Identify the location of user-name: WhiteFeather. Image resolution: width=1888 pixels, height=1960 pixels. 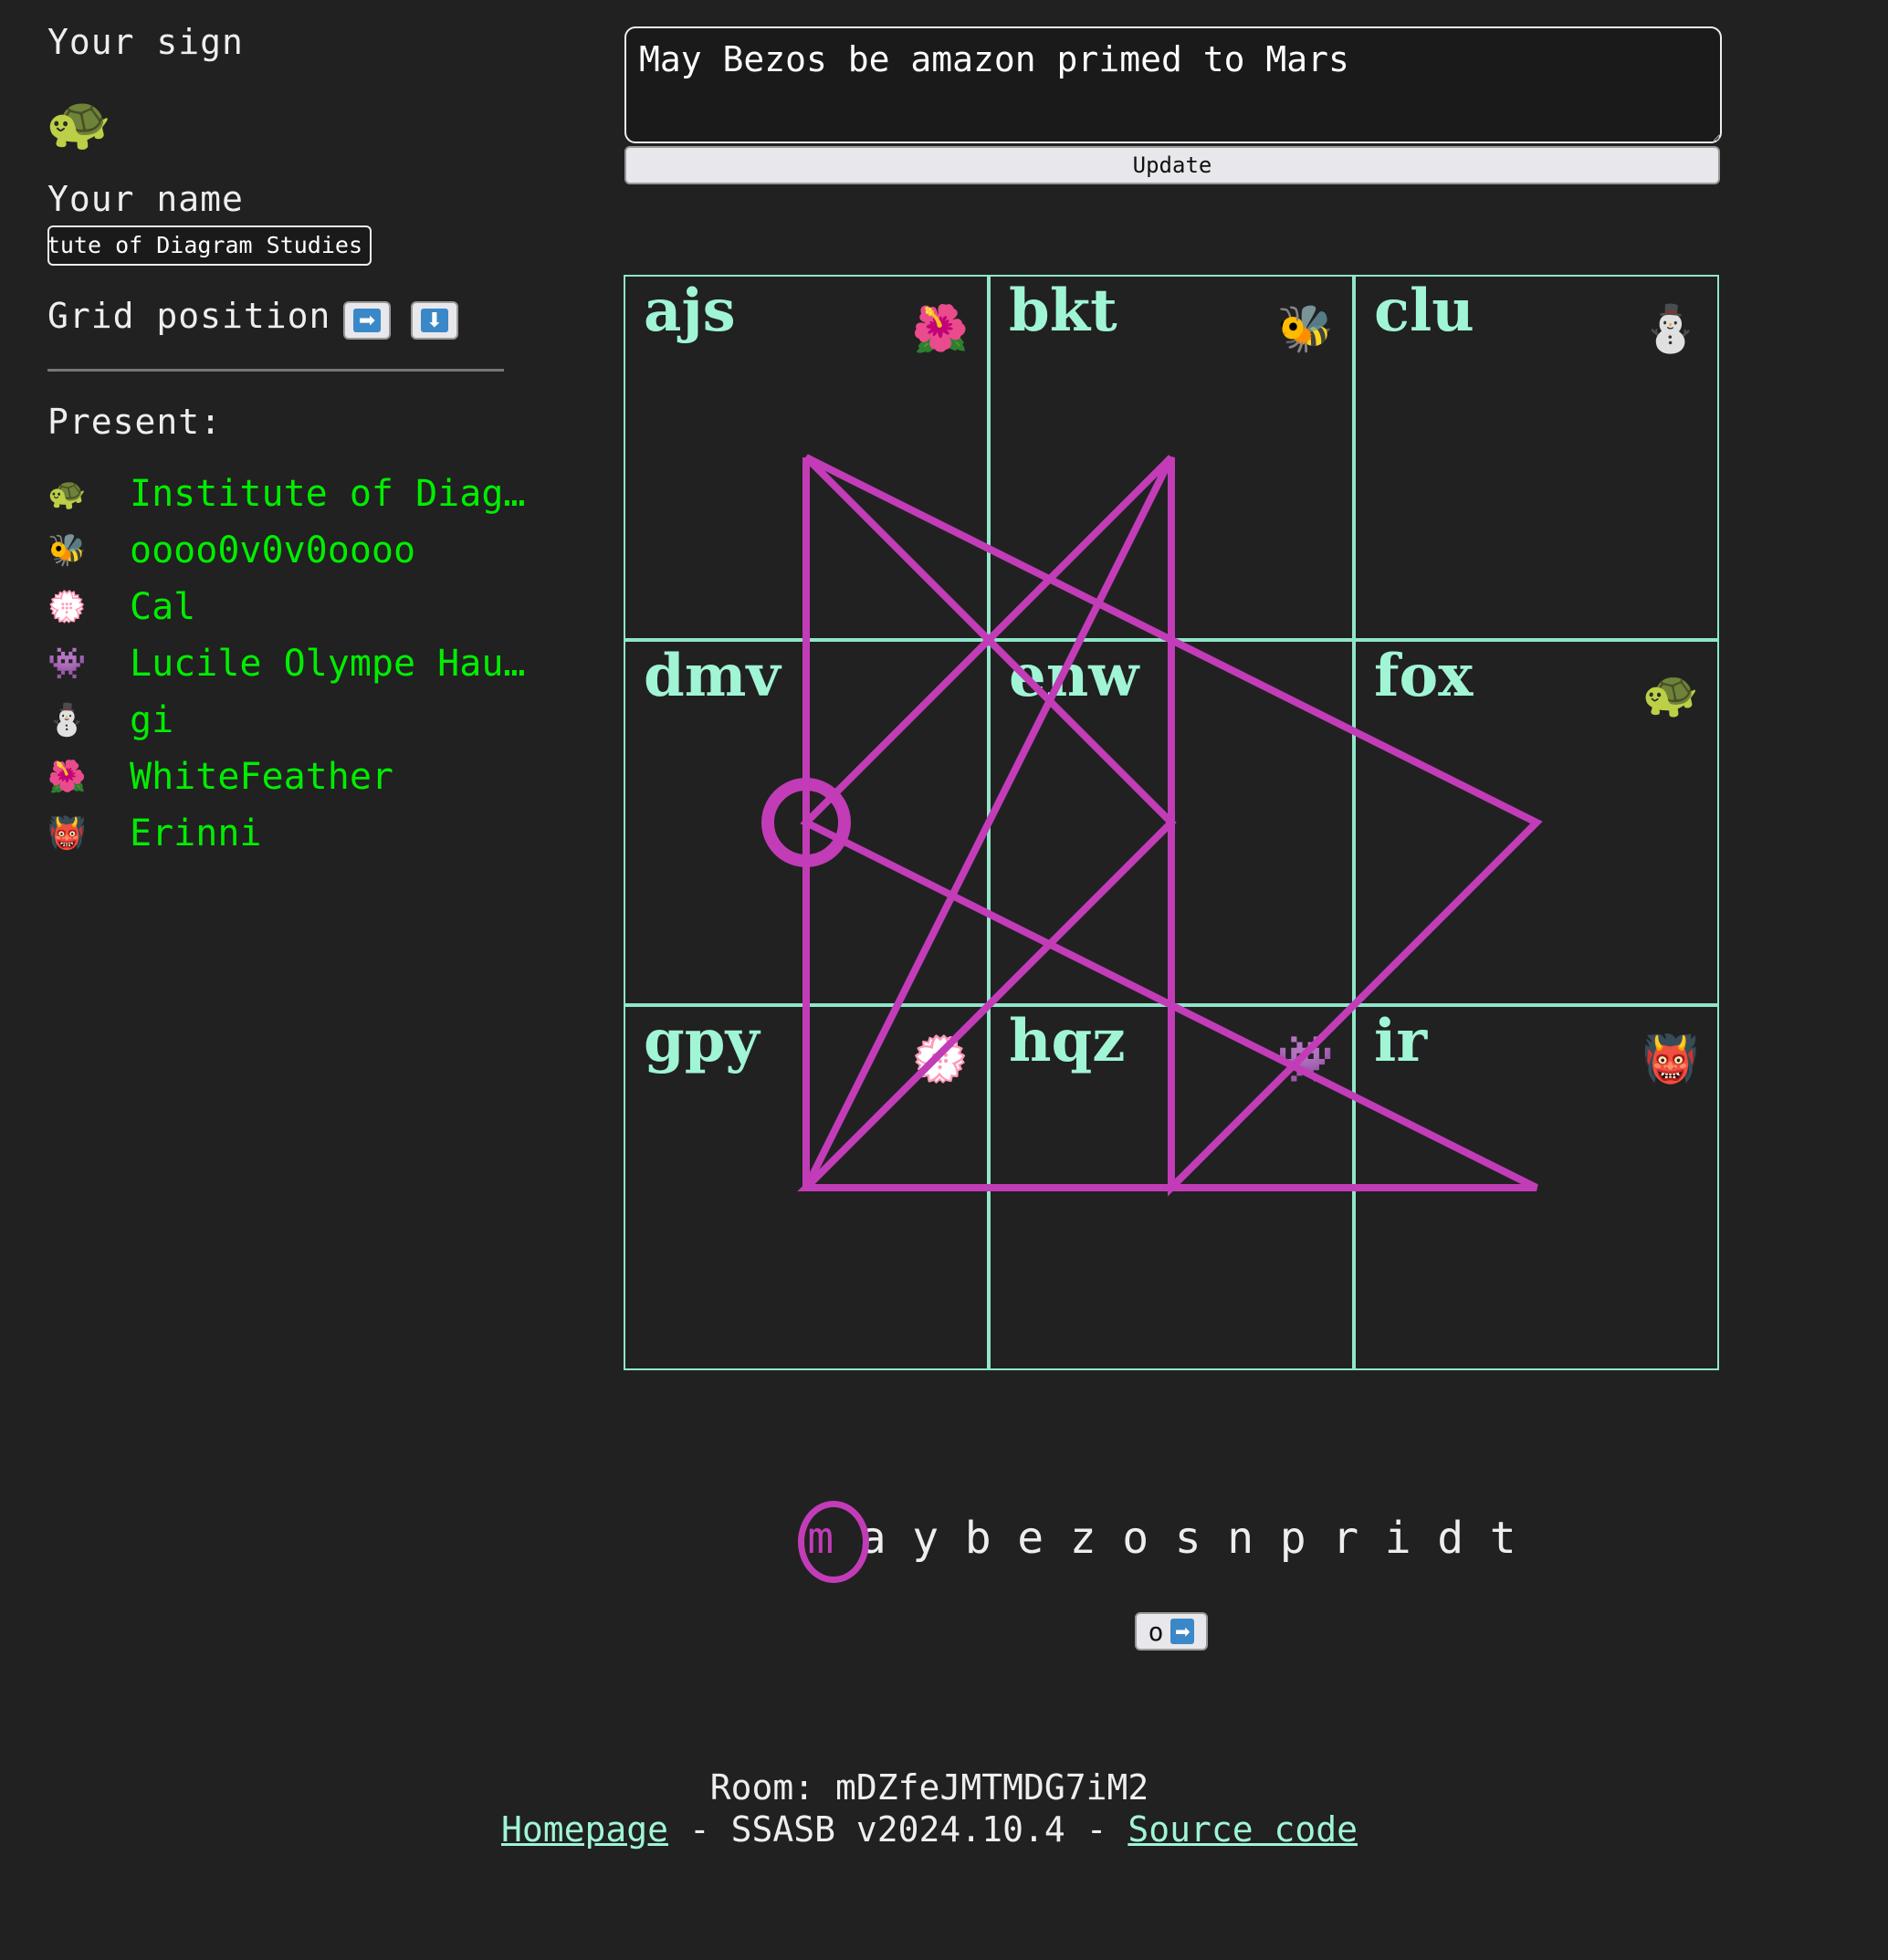
(261, 777).